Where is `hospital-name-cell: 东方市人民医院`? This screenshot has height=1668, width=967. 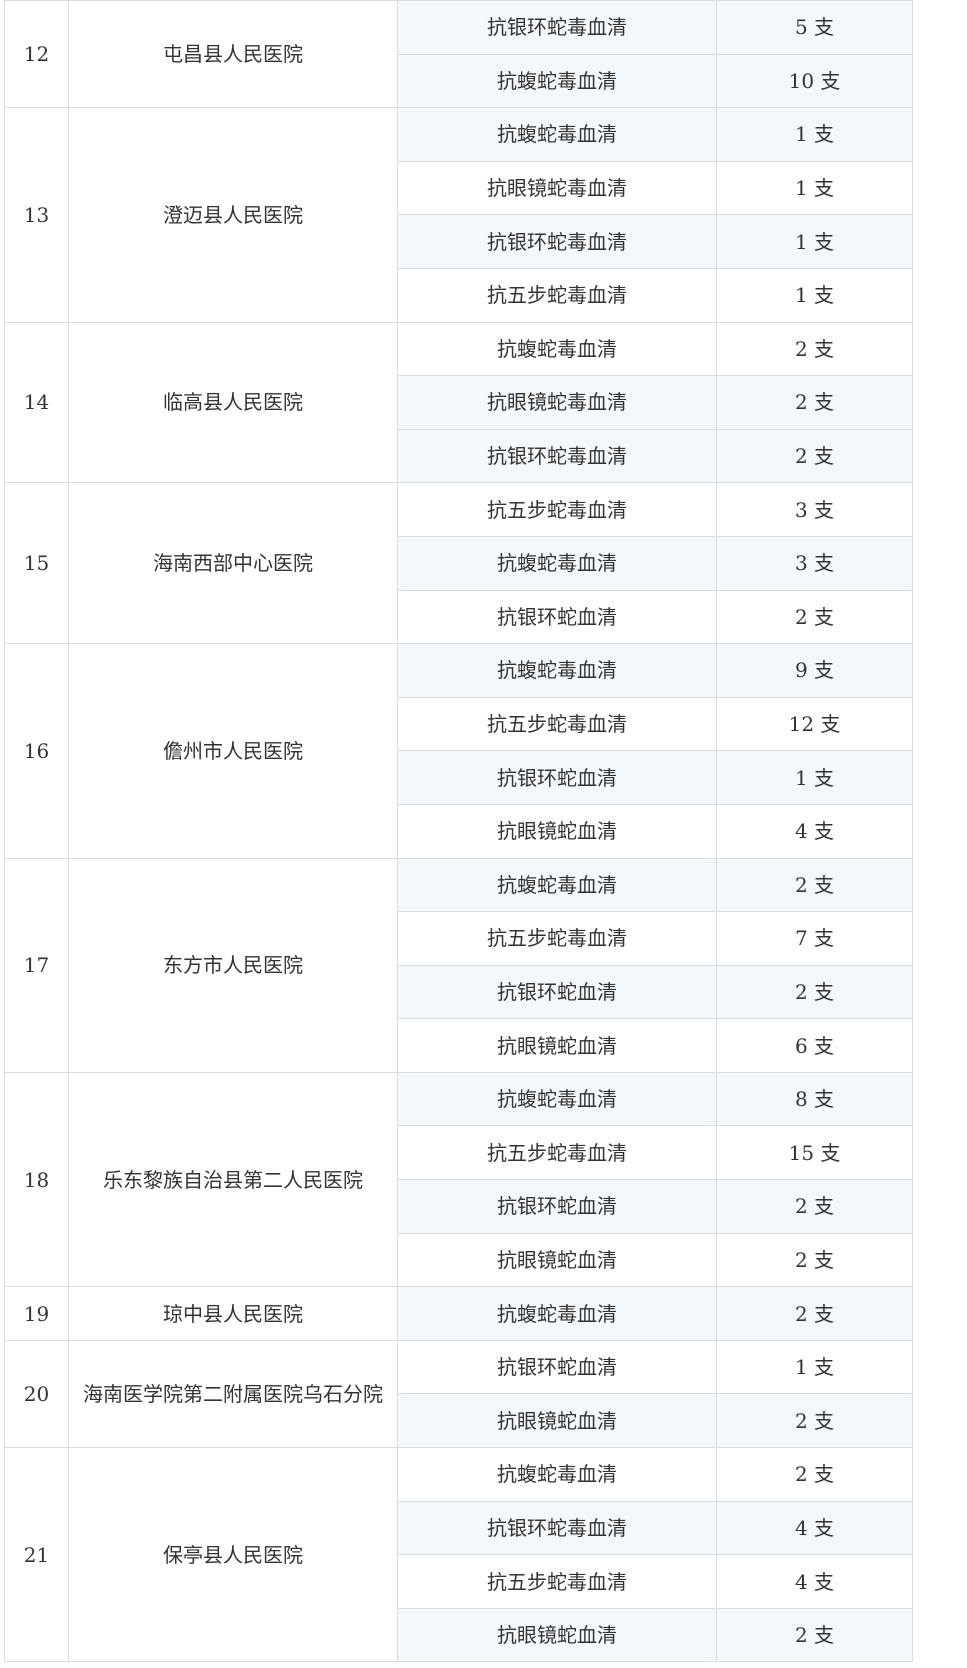 hospital-name-cell: 东方市人民医院 is located at coordinates (233, 965).